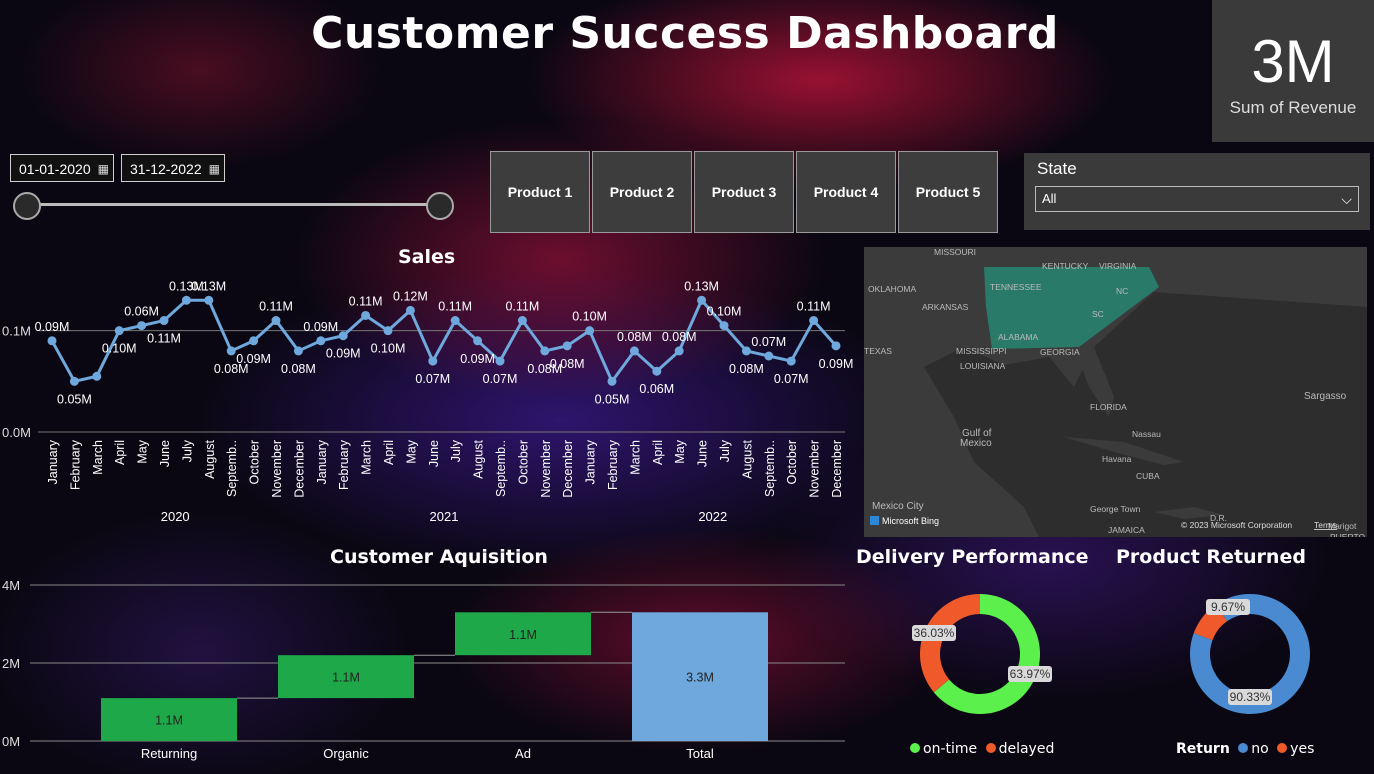  I want to click on product-3-button: Product 3, so click(744, 192).